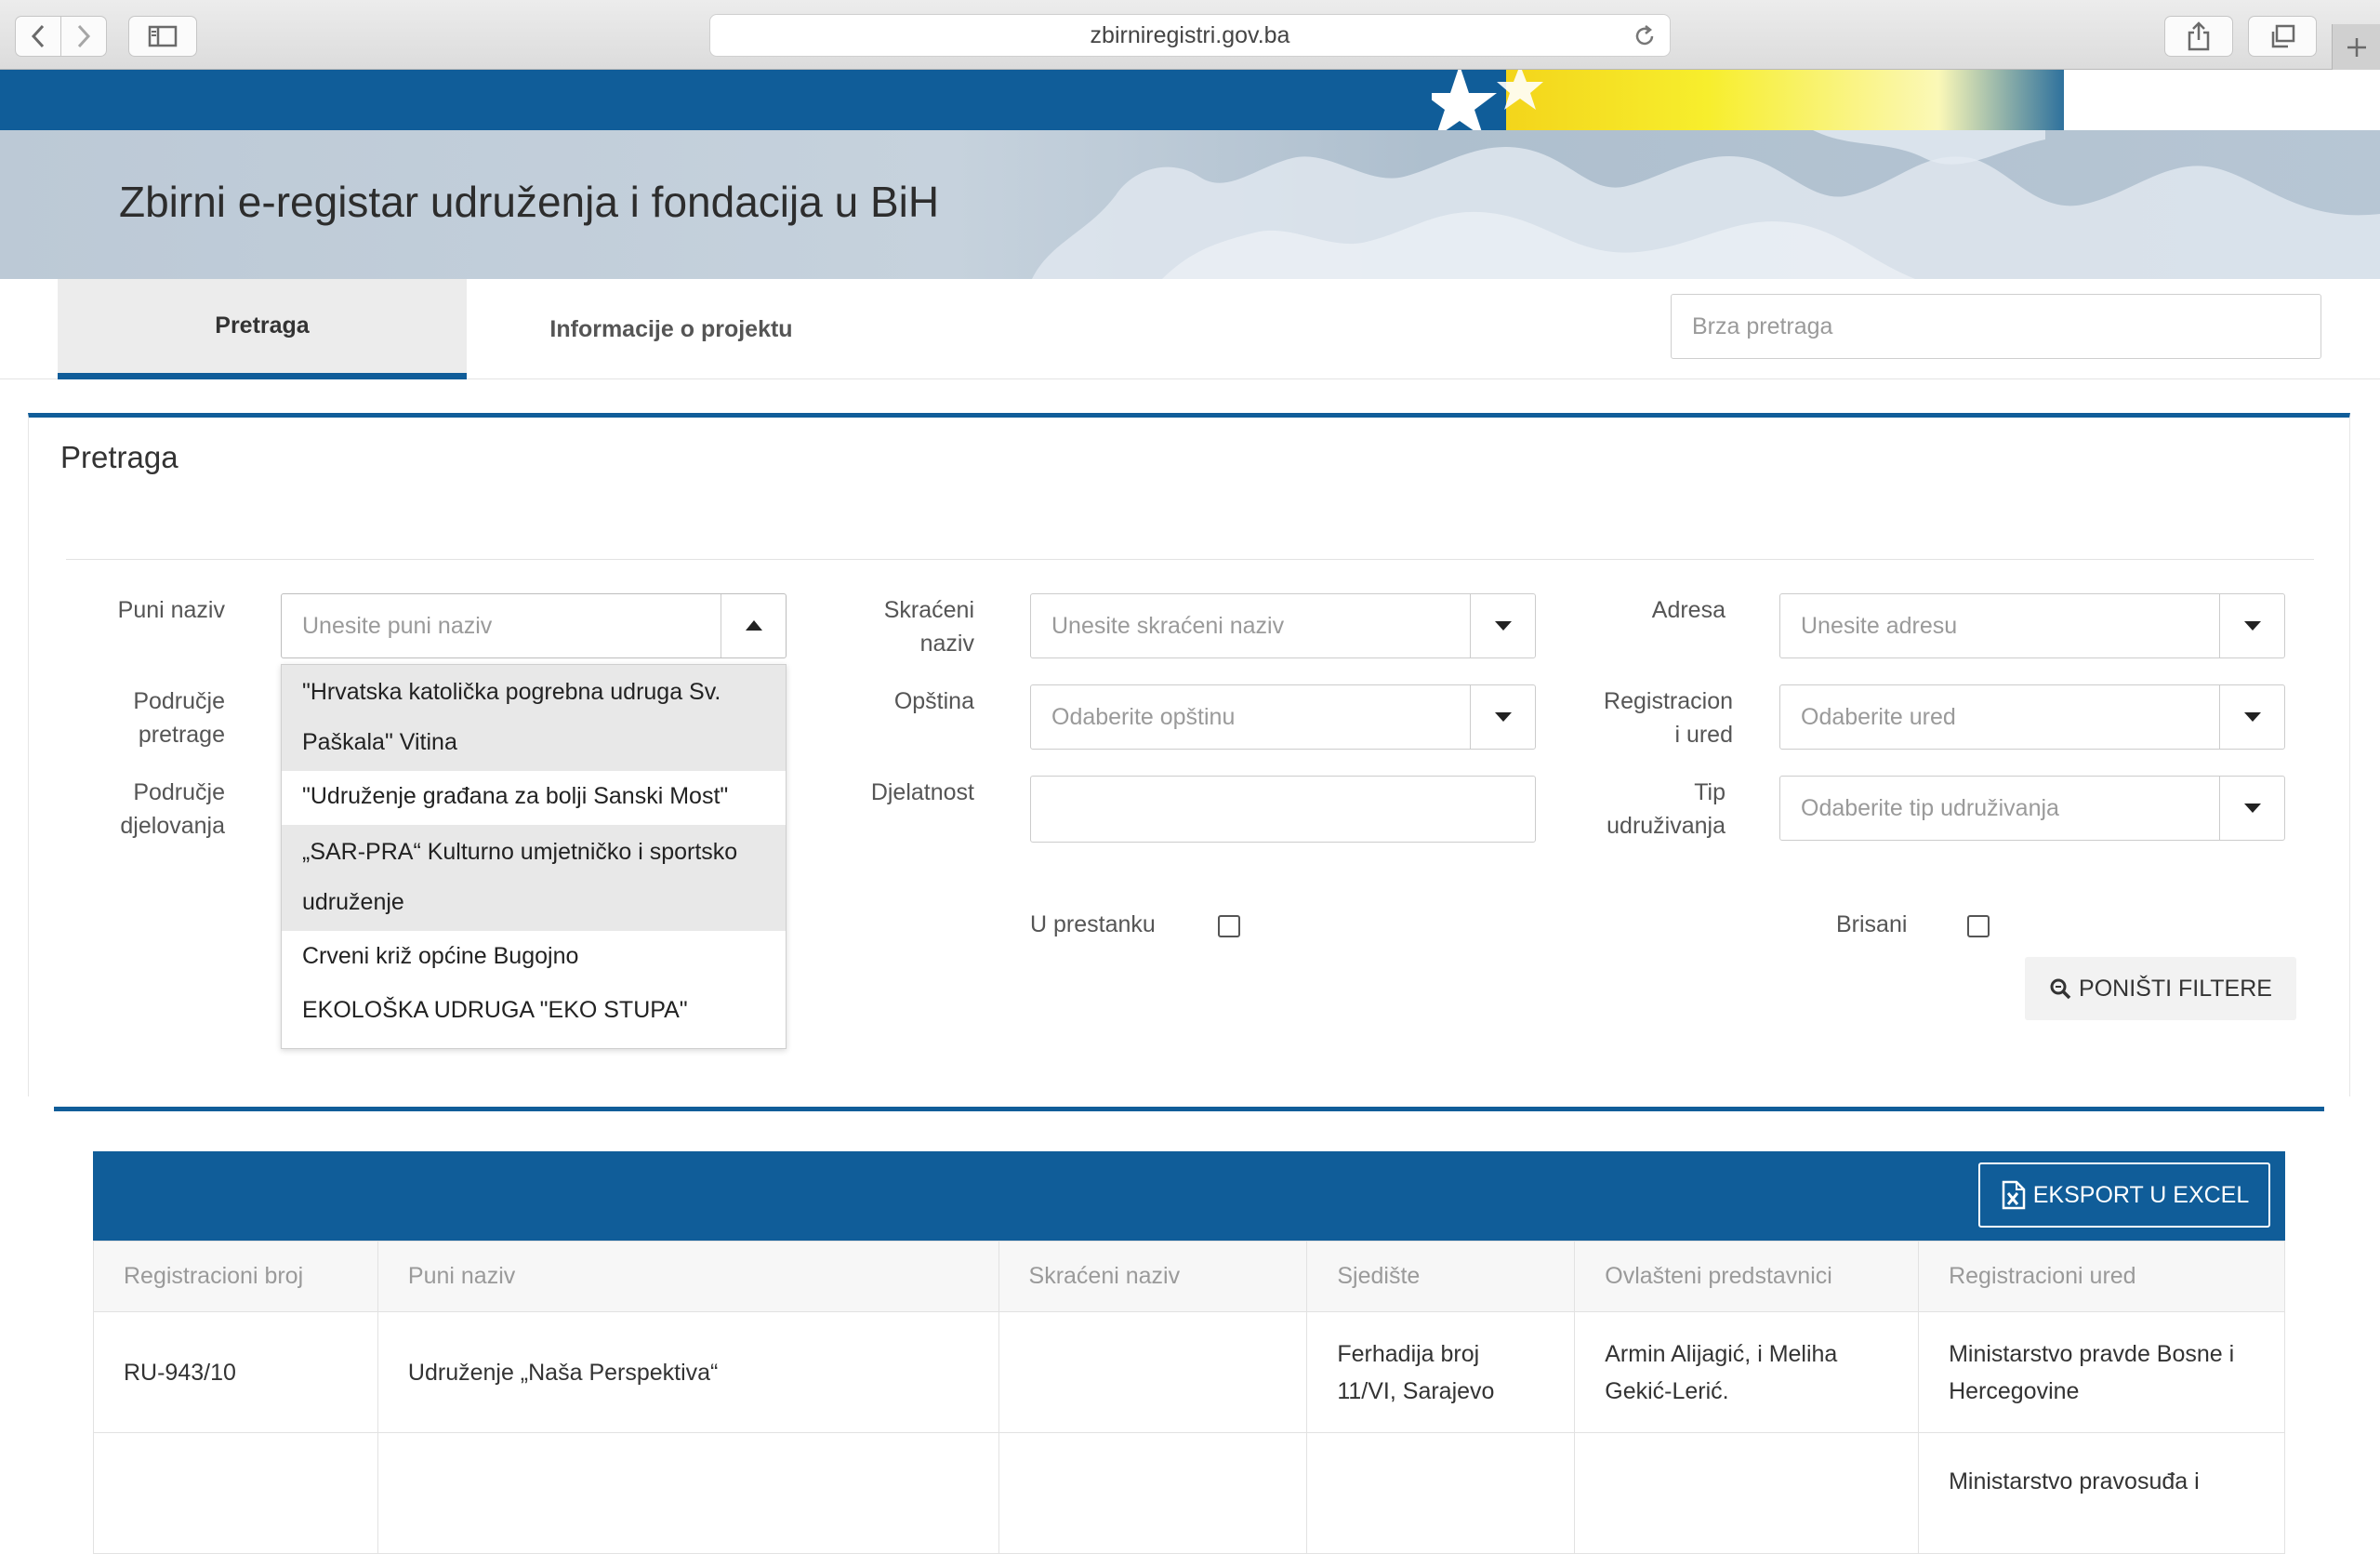 The width and height of the screenshot is (2380, 1554). What do you see at coordinates (688, 1372) in the screenshot?
I see `cell-puni-naziv: Udruženje „Naša Perspektiva“` at bounding box center [688, 1372].